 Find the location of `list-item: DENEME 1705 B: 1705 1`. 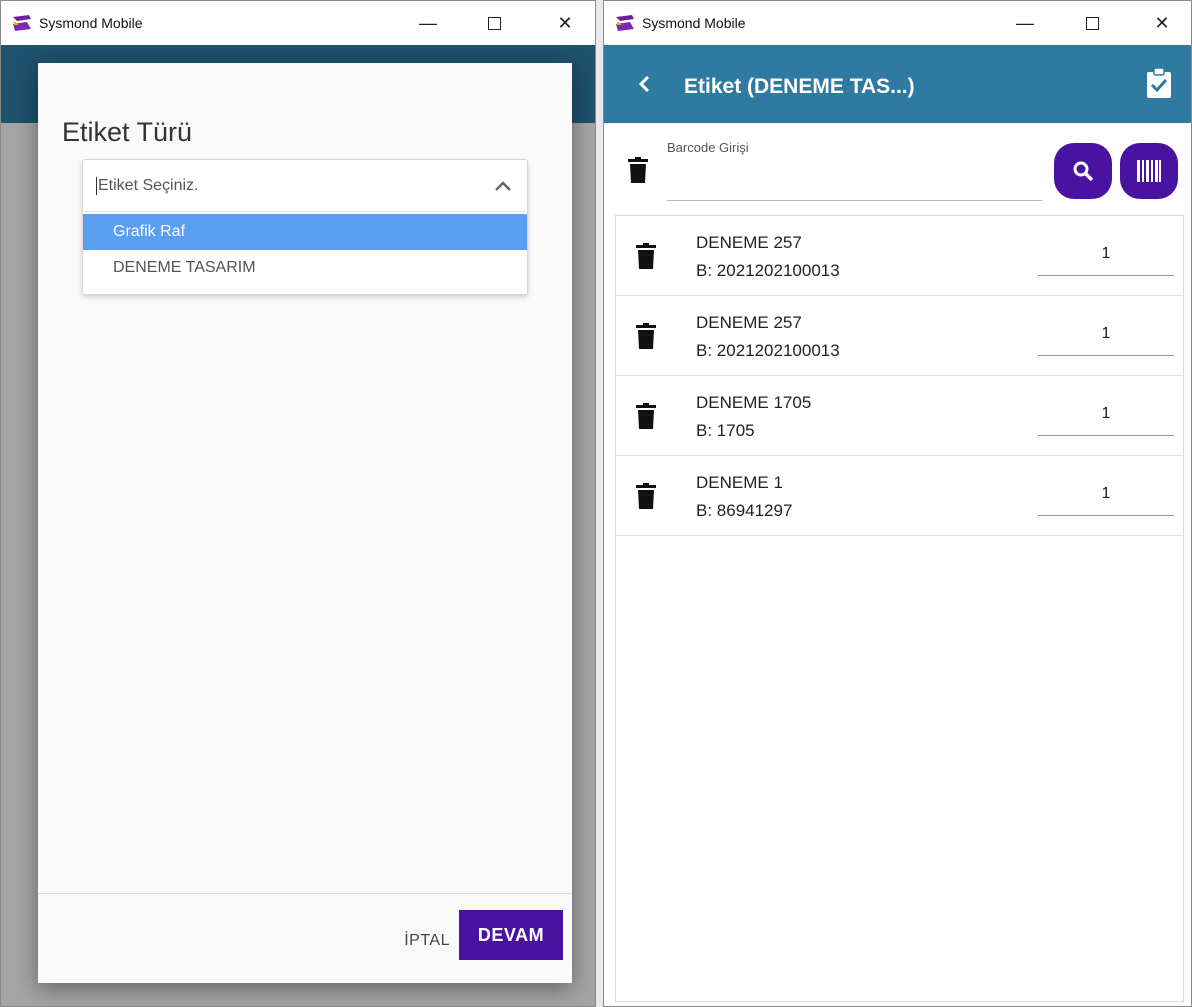

list-item: DENEME 1705 B: 1705 1 is located at coordinates (899, 416).